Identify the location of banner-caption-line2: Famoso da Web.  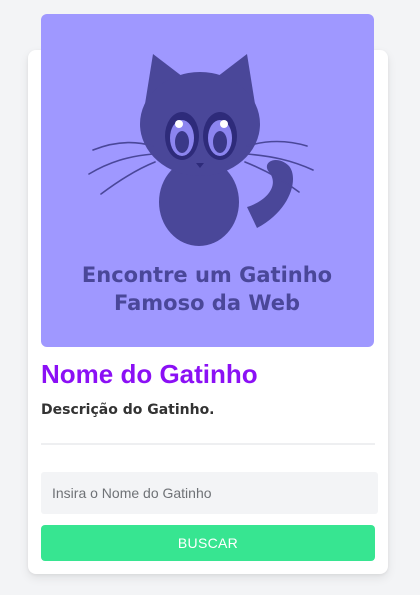
(207, 303).